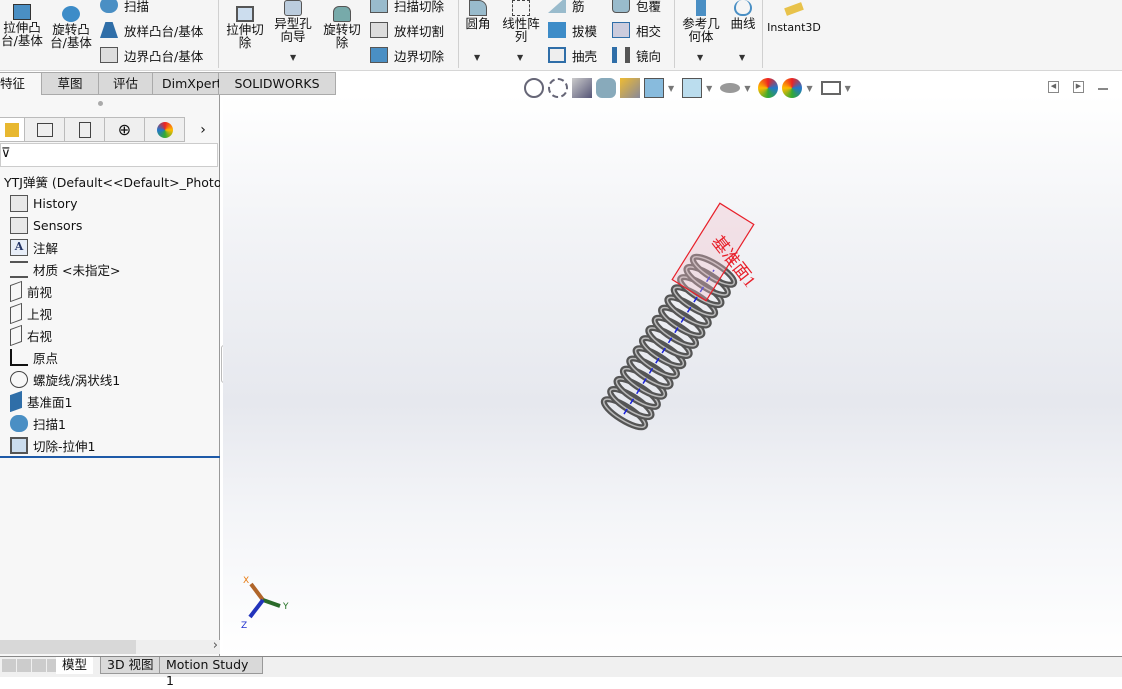  What do you see at coordinates (211, 672) in the screenshot?
I see `tab-motion-study-1: Motion Study 1` at bounding box center [211, 672].